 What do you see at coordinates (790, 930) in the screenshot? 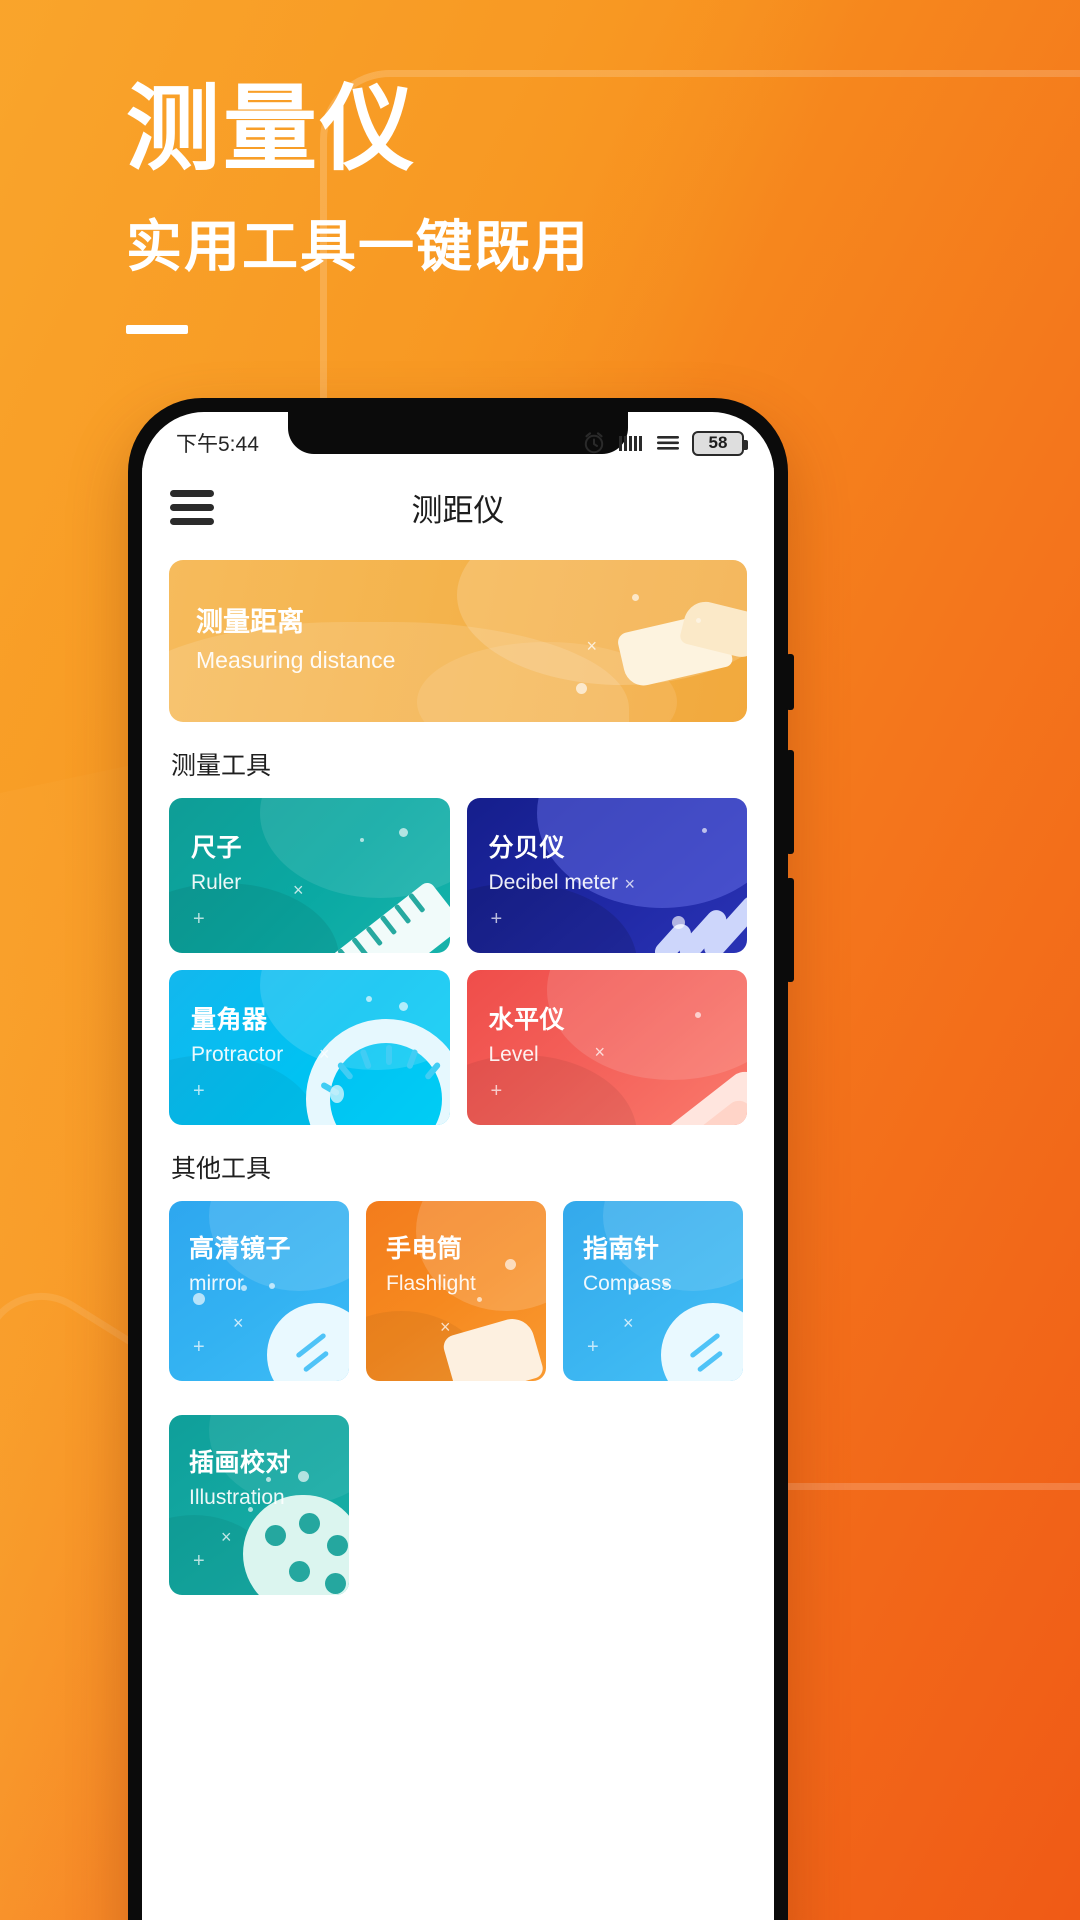
I see `phone-volume-down-button` at bounding box center [790, 930].